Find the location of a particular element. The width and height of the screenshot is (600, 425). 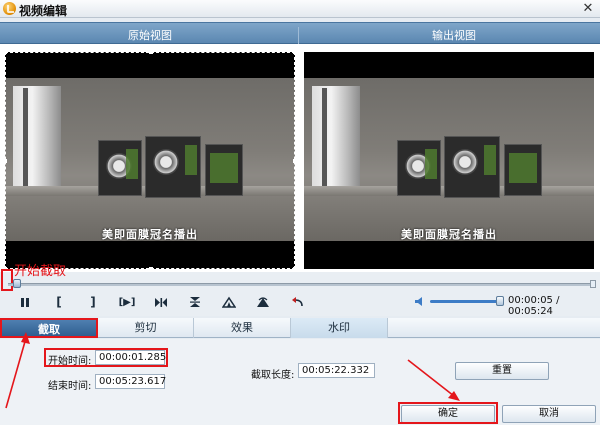

close-button: ✕ is located at coordinates (588, 8).